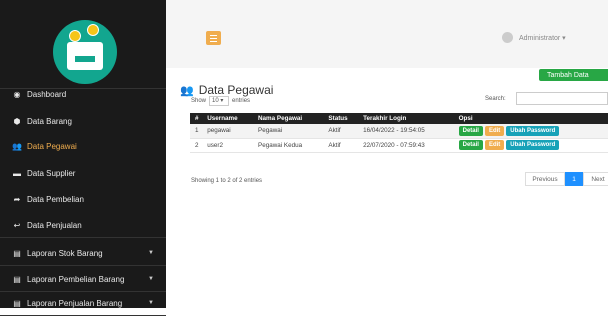 This screenshot has width=608, height=316. I want to click on reply-icon: ↩, so click(17, 225).